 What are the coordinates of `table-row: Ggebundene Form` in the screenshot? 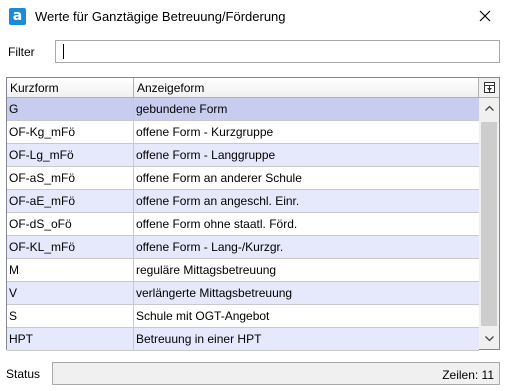 It's located at (243, 109).